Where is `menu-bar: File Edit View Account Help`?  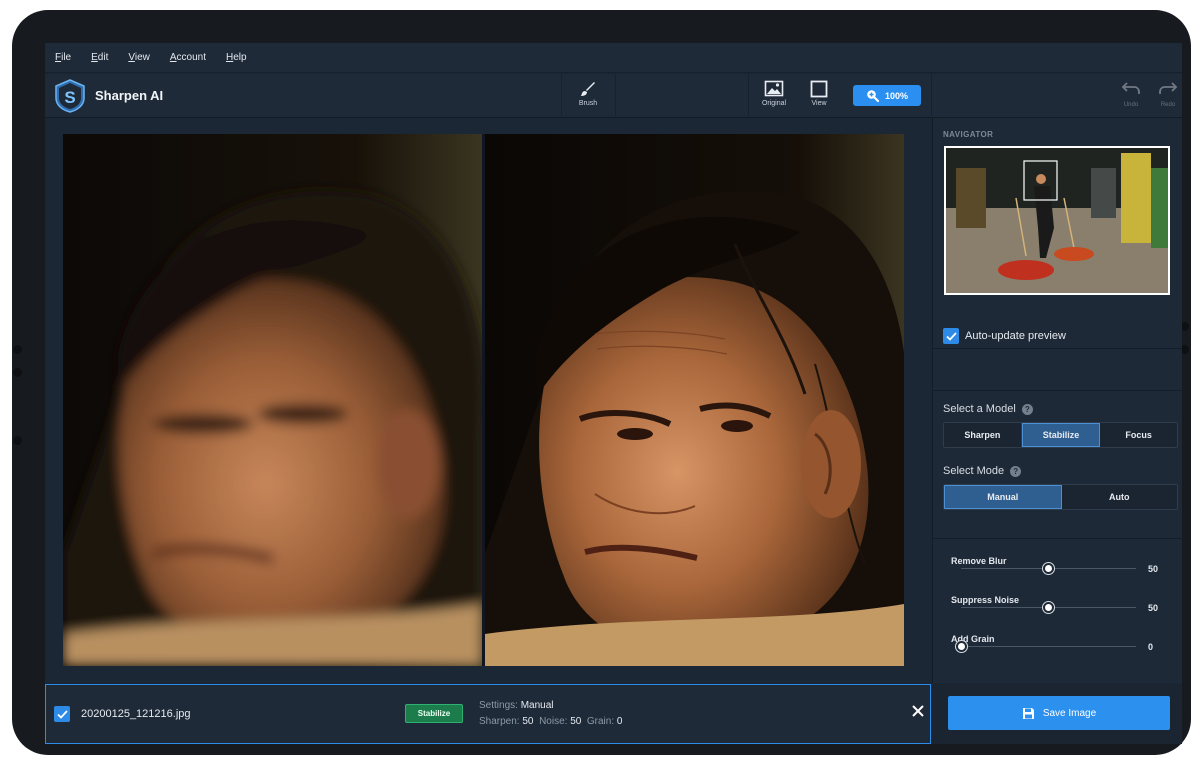
menu-bar: File Edit View Account Help is located at coordinates (613, 58).